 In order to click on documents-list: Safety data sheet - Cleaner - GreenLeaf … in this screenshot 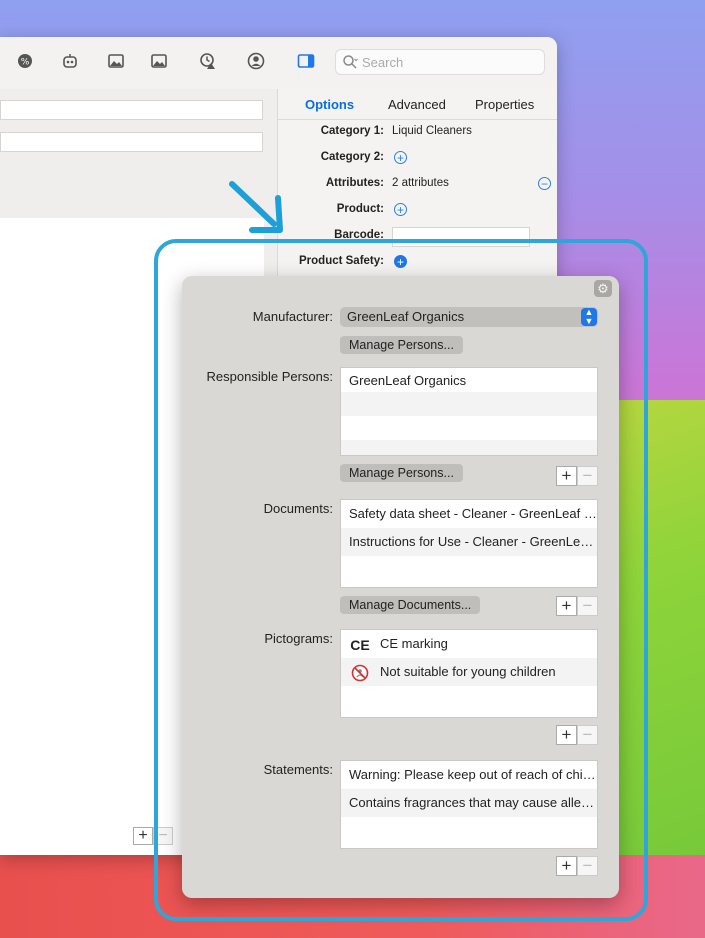, I will do `click(469, 543)`.